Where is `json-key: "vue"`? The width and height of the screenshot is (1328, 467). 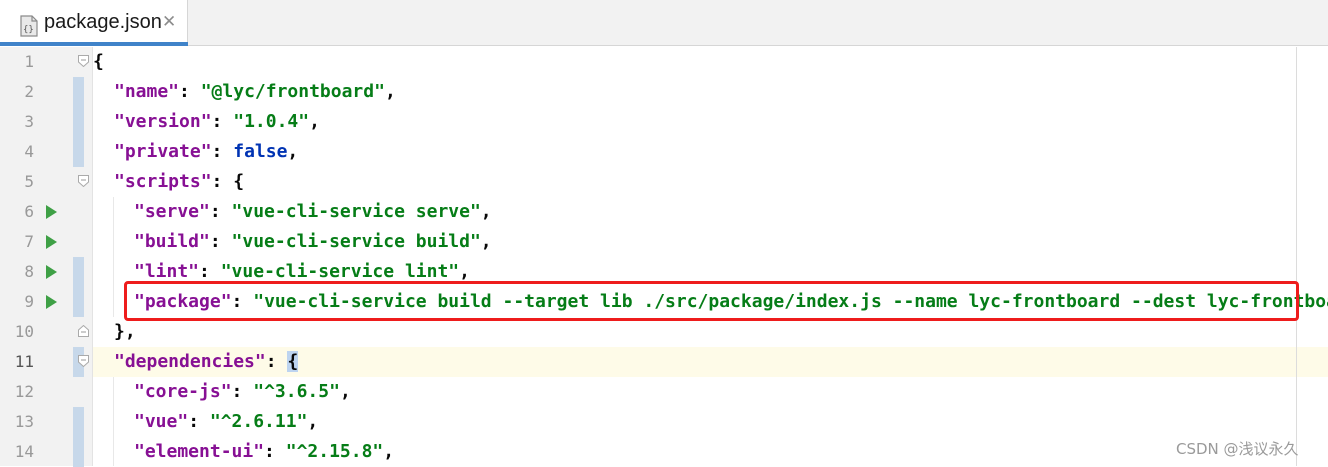 json-key: "vue" is located at coordinates (161, 421).